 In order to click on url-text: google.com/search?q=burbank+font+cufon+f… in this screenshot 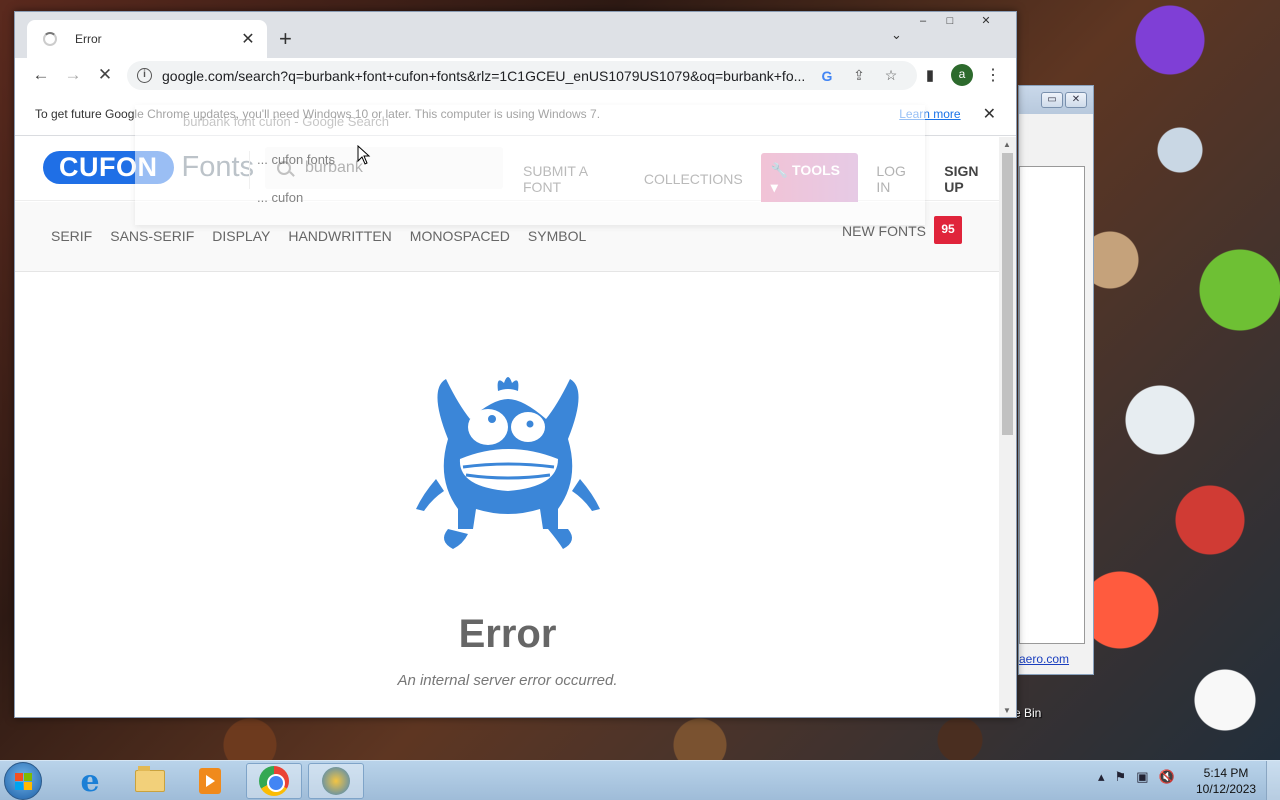, I will do `click(486, 76)`.